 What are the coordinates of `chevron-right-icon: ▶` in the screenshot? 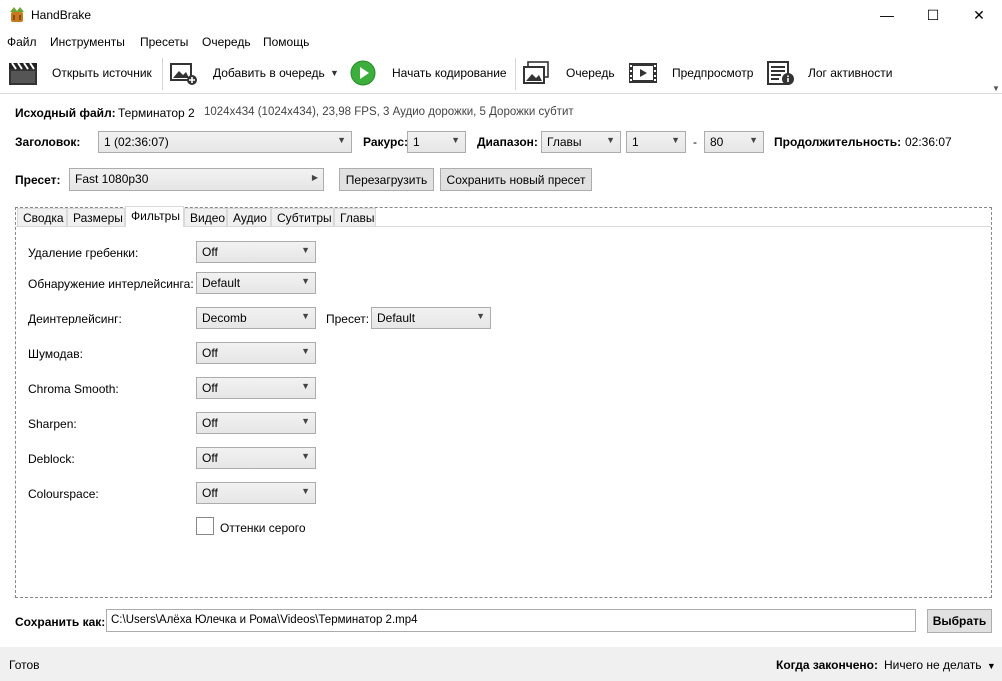 It's located at (314, 177).